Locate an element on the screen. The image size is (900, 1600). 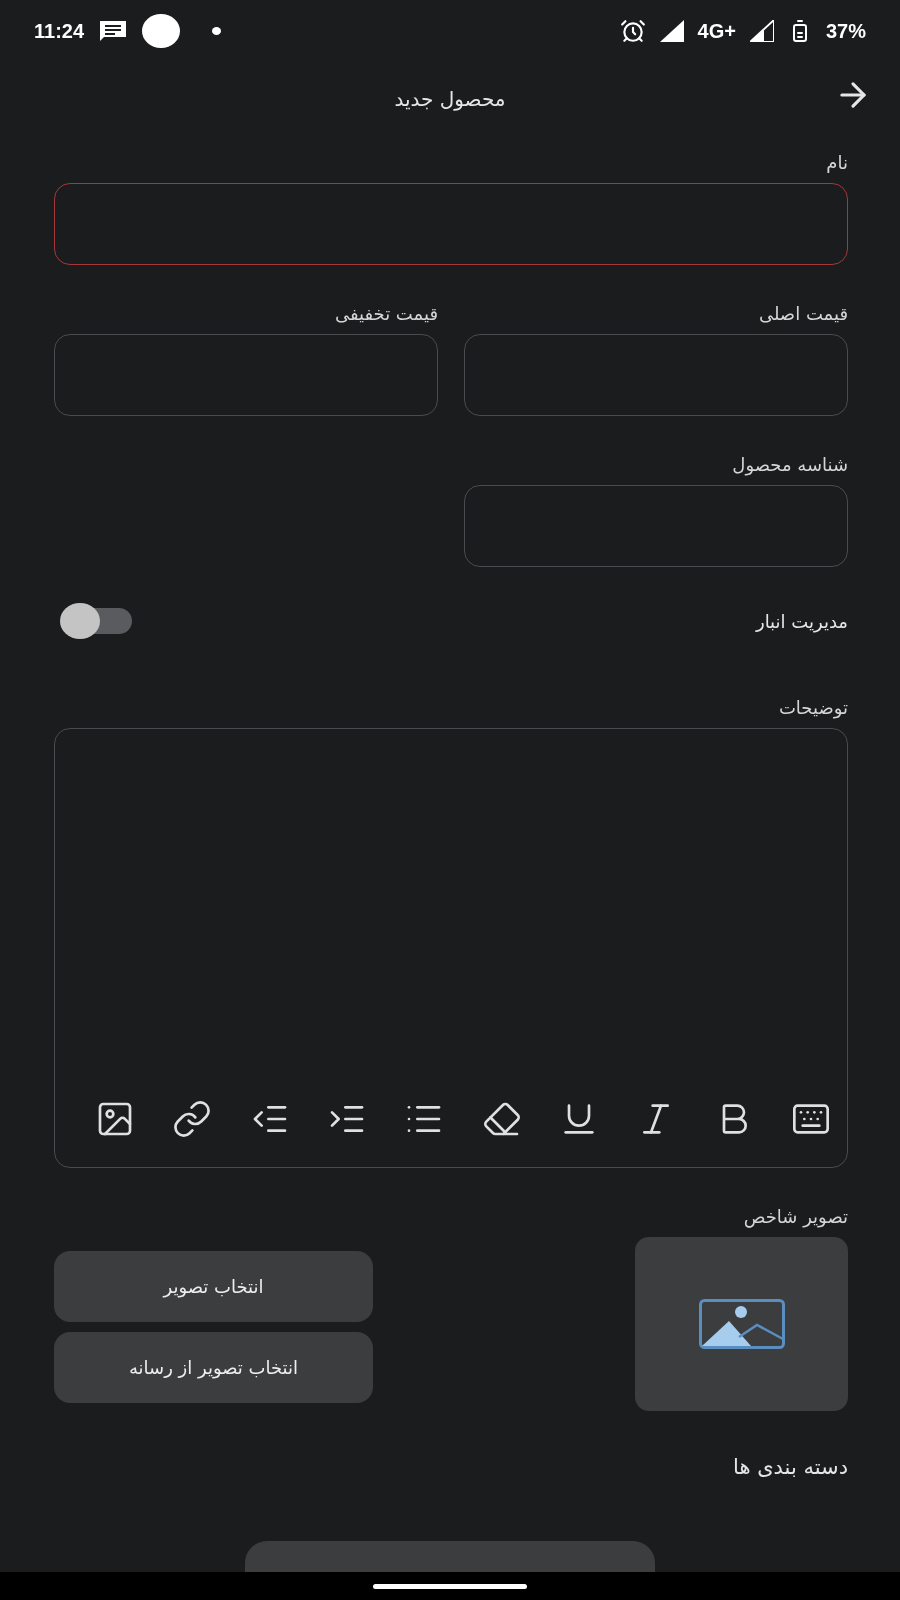
name-field is located at coordinates (451, 224).